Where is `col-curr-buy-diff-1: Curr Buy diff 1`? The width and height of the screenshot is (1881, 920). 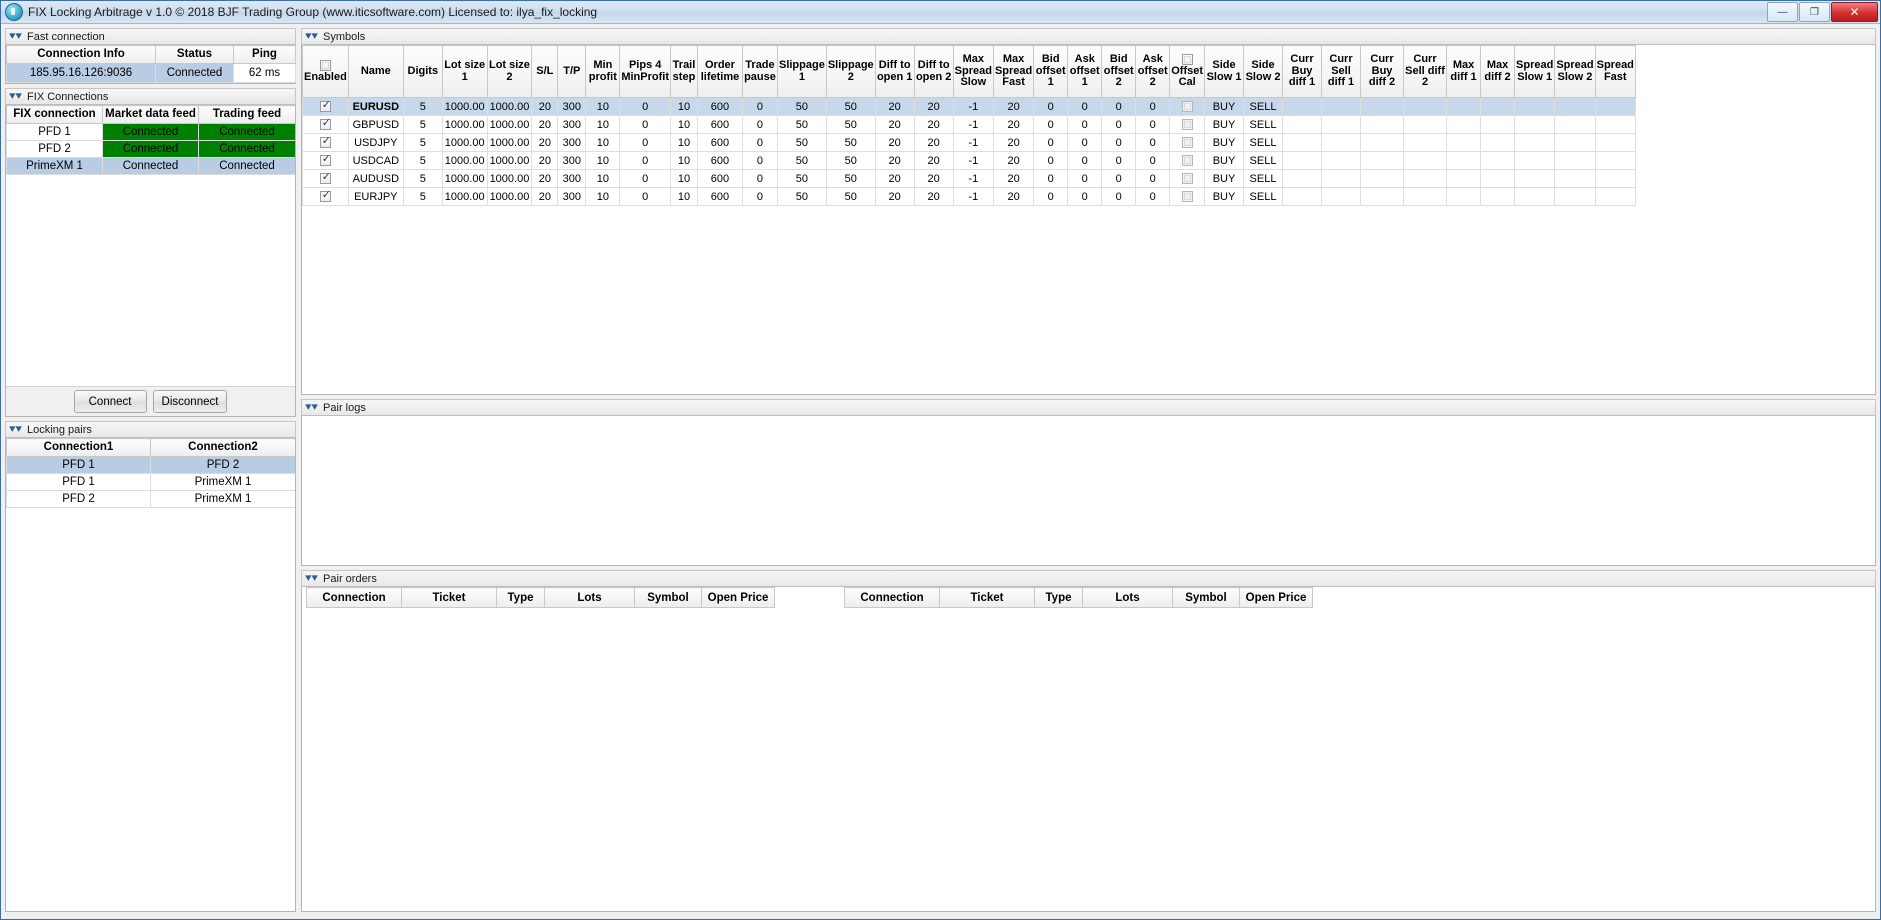 col-curr-buy-diff-1: Curr Buy diff 1 is located at coordinates (1302, 71).